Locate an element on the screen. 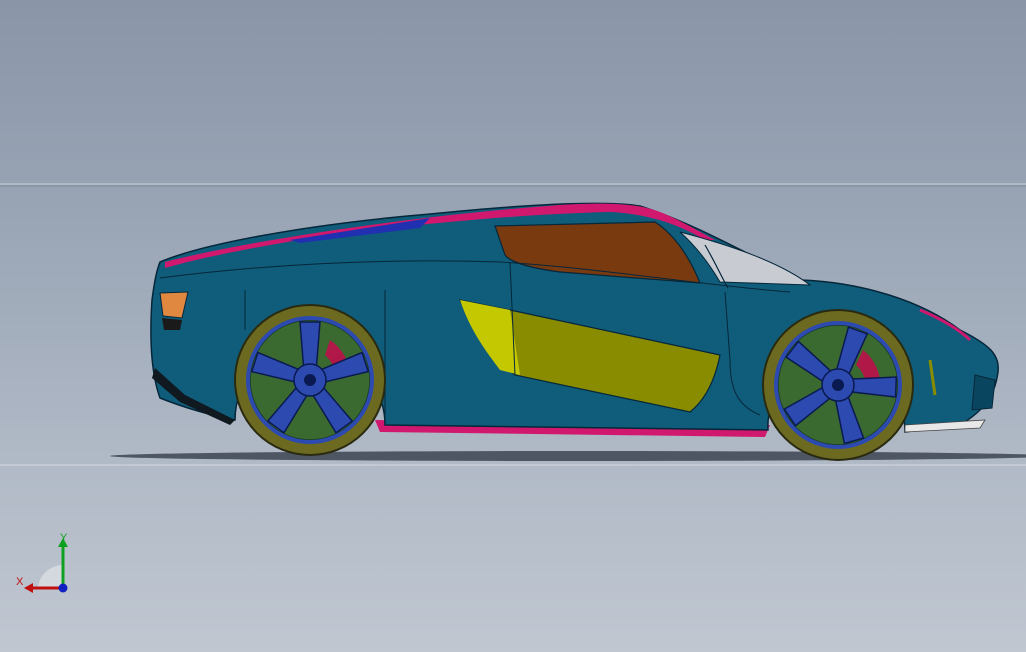  ground-shadow is located at coordinates (568, 456).